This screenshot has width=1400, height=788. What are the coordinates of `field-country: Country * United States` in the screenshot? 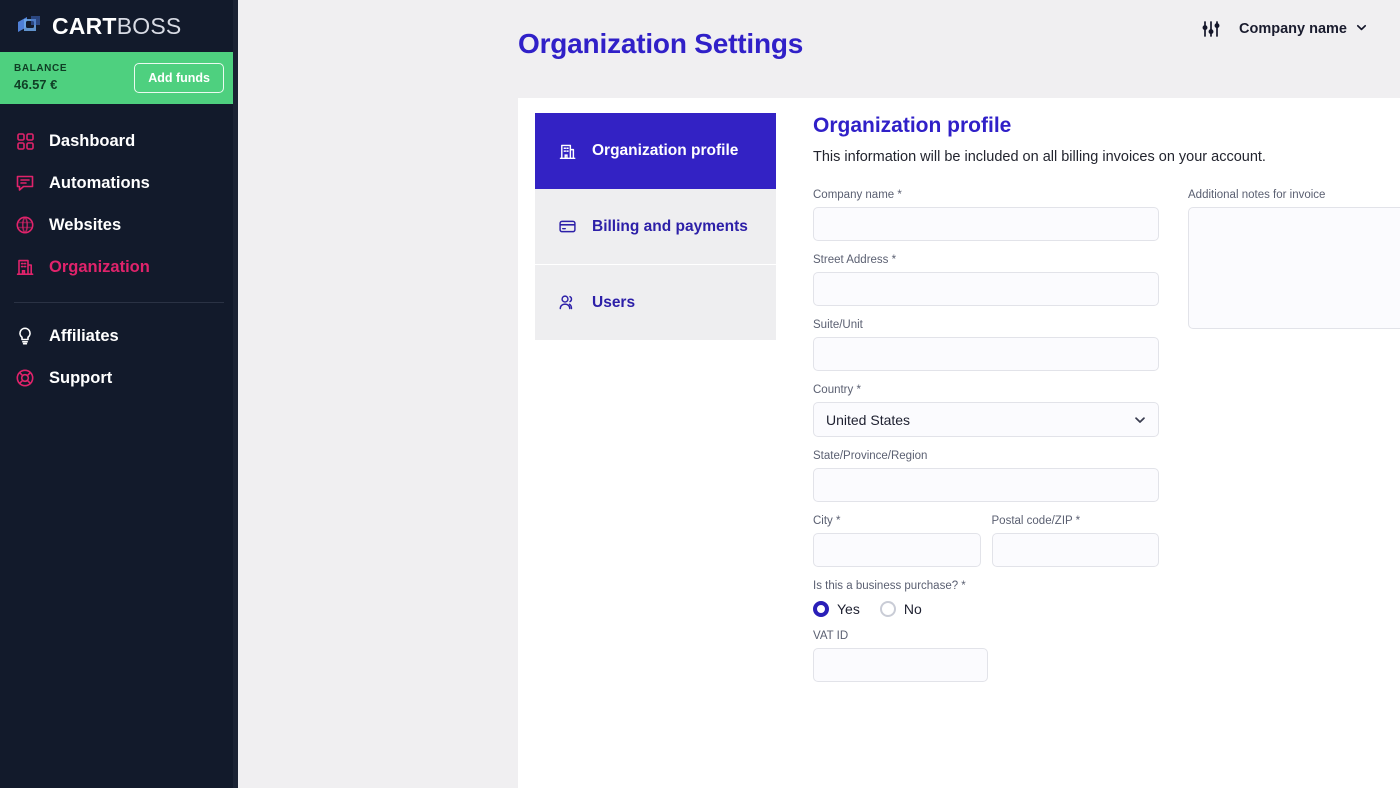 It's located at (986, 410).